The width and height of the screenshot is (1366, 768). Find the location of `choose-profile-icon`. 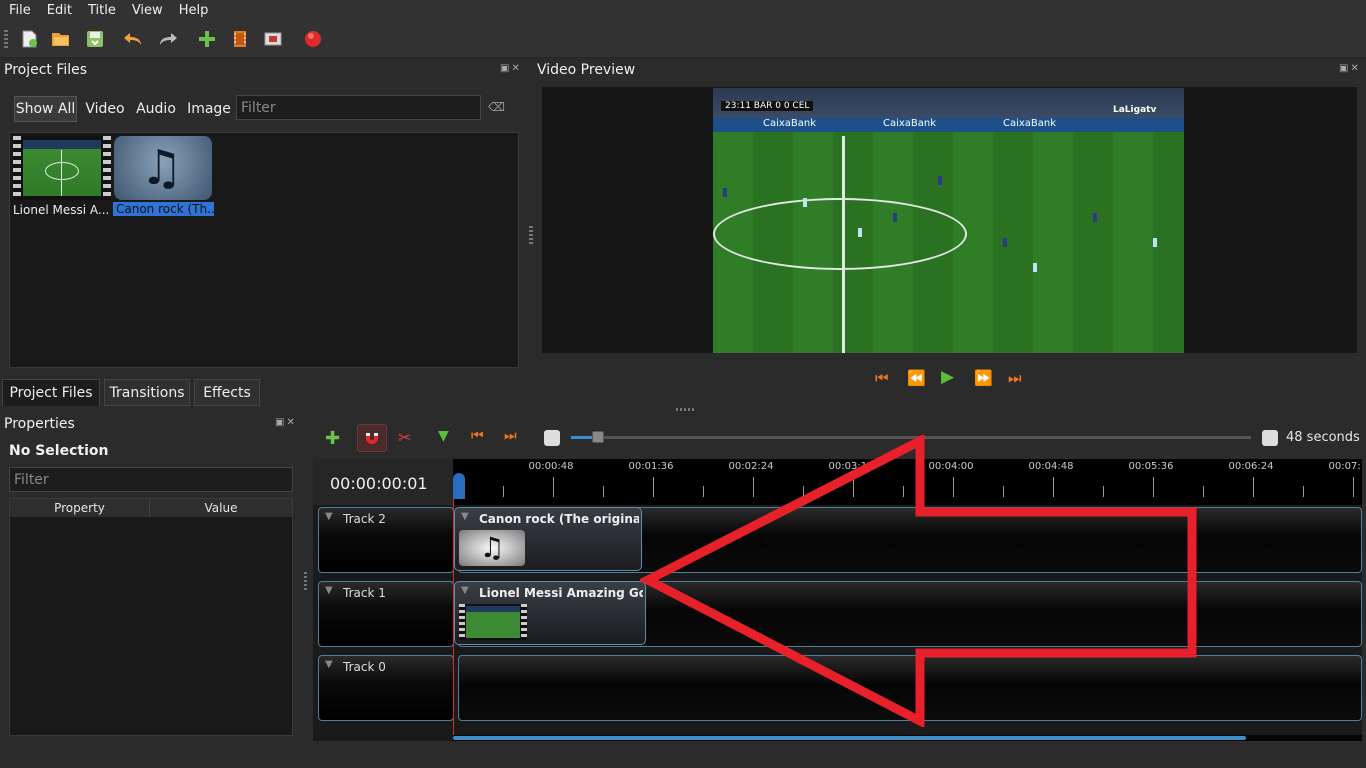

choose-profile-icon is located at coordinates (240, 39).